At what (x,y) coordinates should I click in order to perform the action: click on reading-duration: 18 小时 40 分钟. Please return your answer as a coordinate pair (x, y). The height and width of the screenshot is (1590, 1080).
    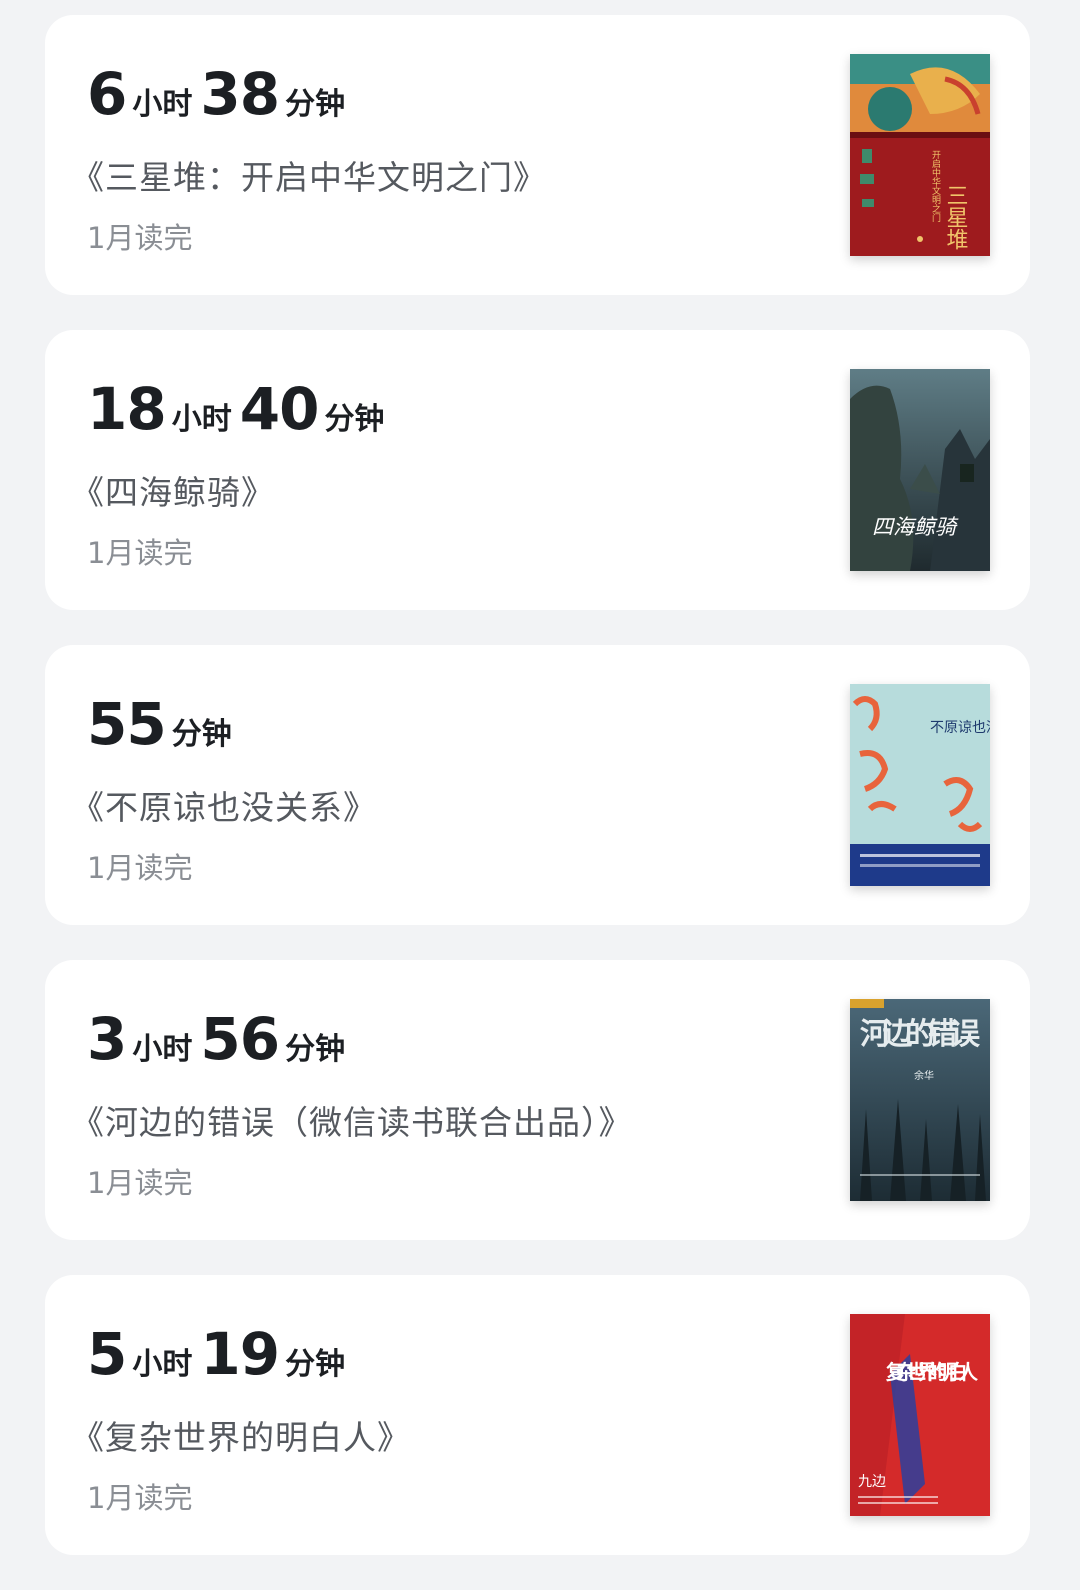
    Looking at the image, I should click on (239, 409).